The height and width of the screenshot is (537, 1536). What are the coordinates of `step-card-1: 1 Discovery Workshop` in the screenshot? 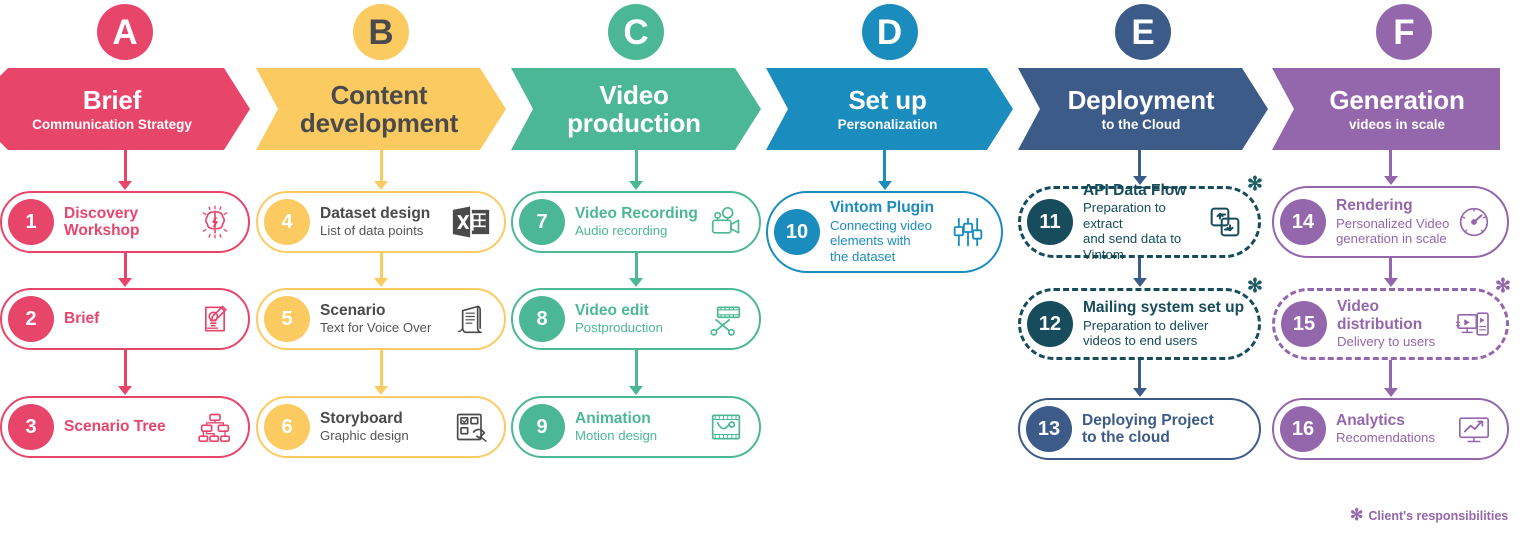 It's located at (125, 222).